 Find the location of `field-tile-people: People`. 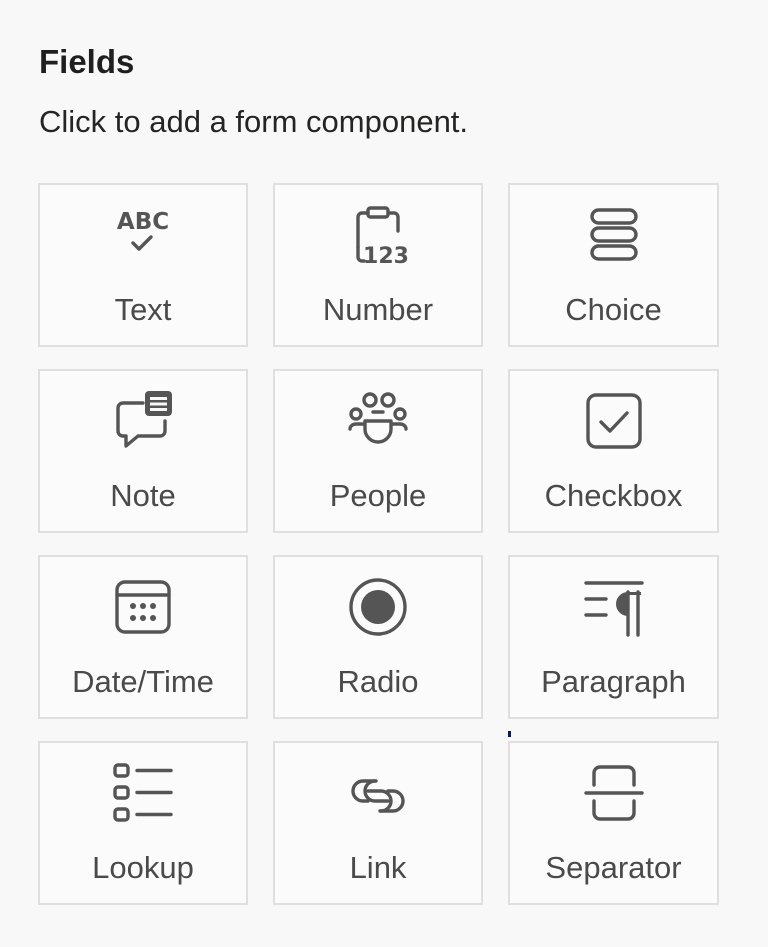

field-tile-people: People is located at coordinates (378, 451).